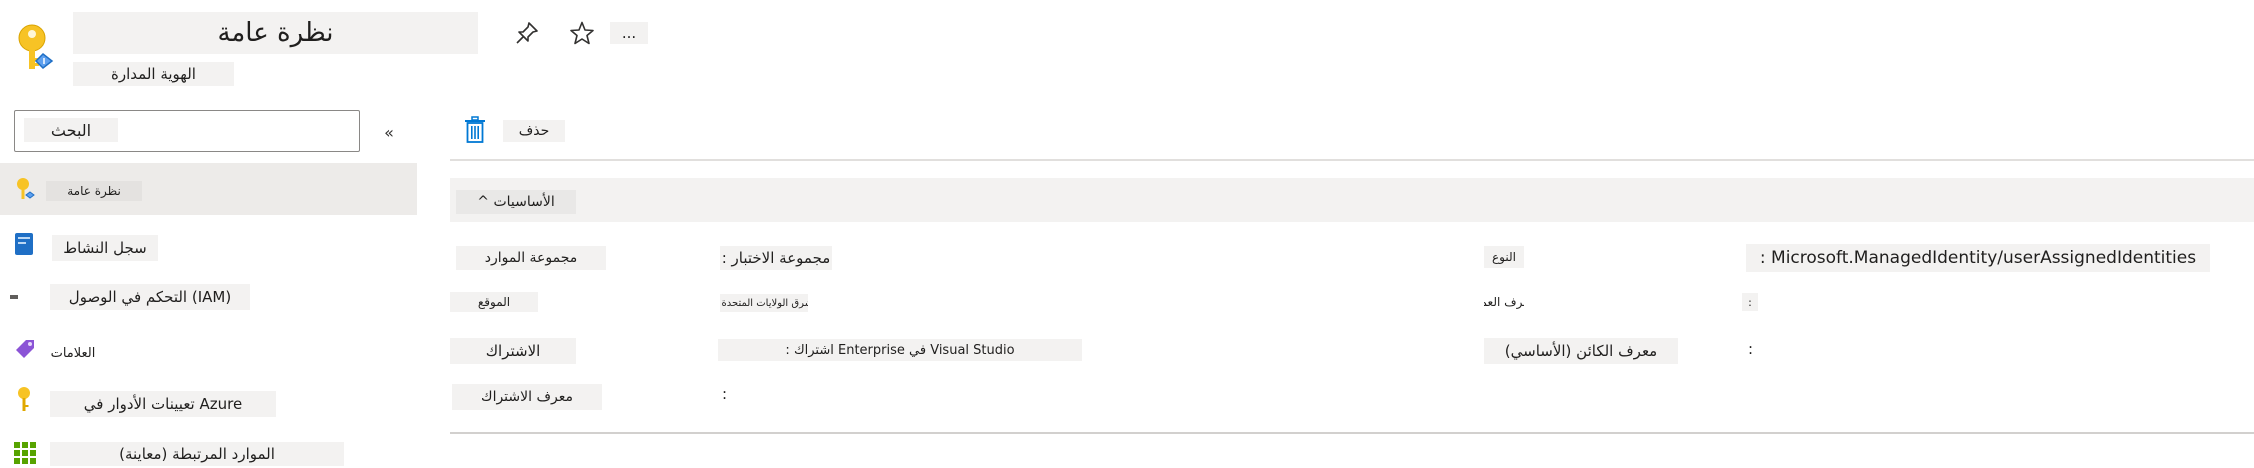 This screenshot has width=2254, height=468. What do you see at coordinates (1750, 302) in the screenshot?
I see `essentials-value-client-id: :` at bounding box center [1750, 302].